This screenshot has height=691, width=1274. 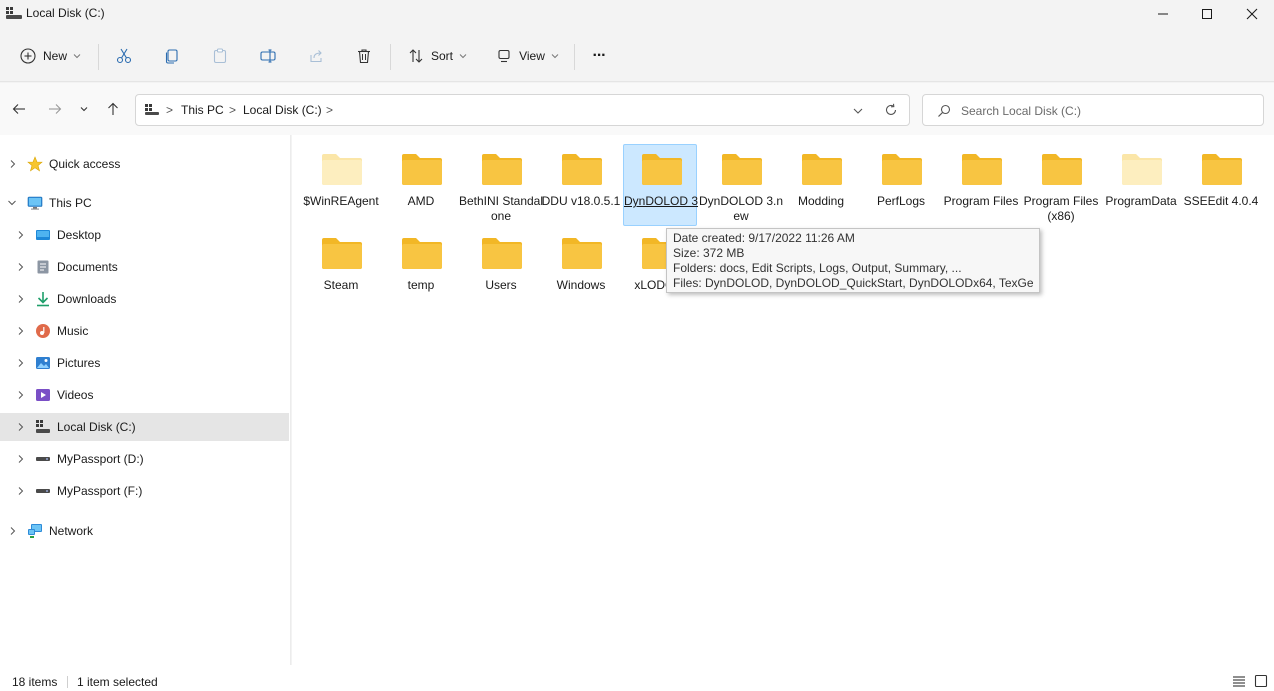 I want to click on folder-name: PerfLogs, so click(x=901, y=201).